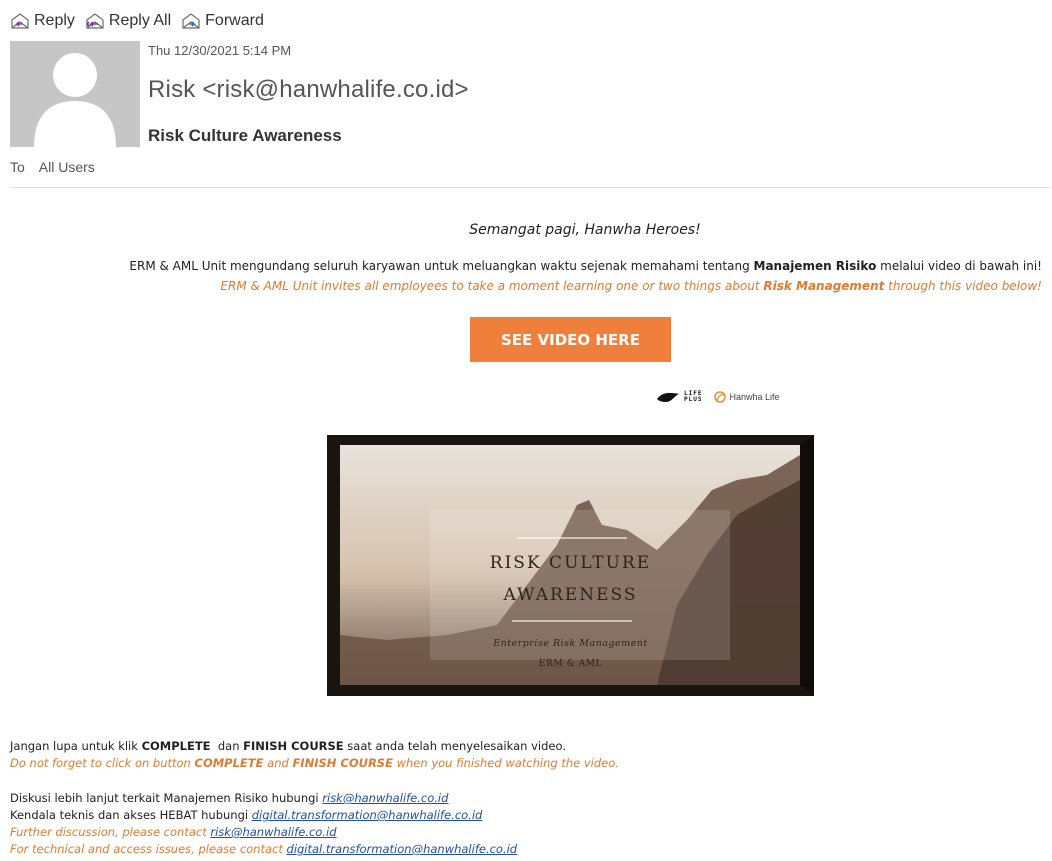 The height and width of the screenshot is (861, 1052). What do you see at coordinates (54, 20) in the screenshot?
I see `reply-label: Reply` at bounding box center [54, 20].